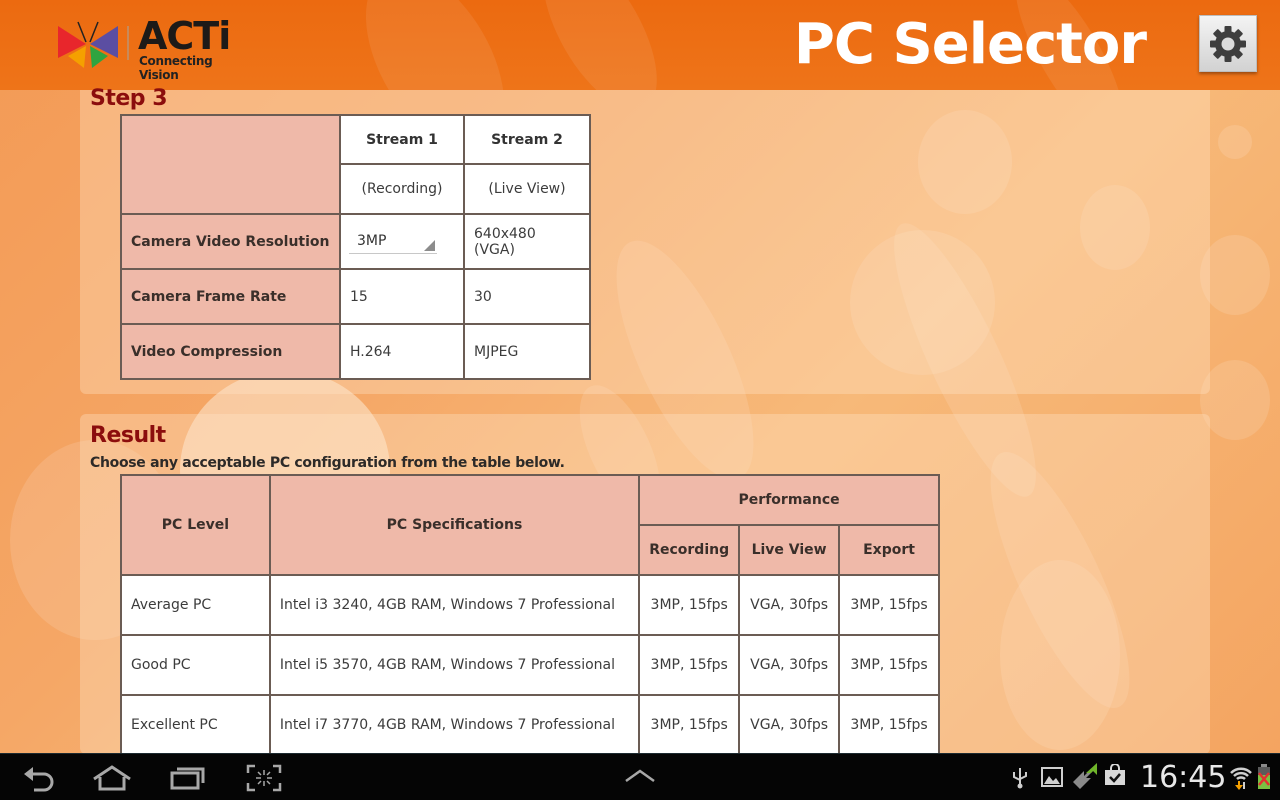 The width and height of the screenshot is (1280, 800). Describe the element at coordinates (188, 778) in the screenshot. I see `recent-apps-icon` at that location.